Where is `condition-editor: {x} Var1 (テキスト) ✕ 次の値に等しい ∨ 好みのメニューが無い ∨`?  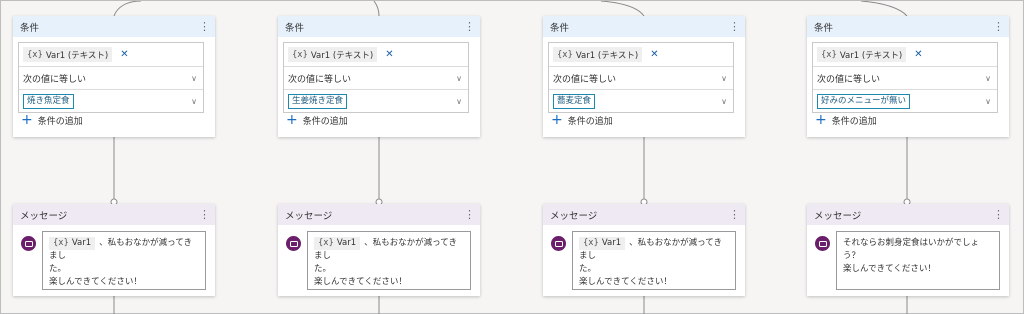 condition-editor: {x} Var1 (テキスト) ✕ 次の値に等しい ∨ 好みのメニューが無い ∨ is located at coordinates (905, 77).